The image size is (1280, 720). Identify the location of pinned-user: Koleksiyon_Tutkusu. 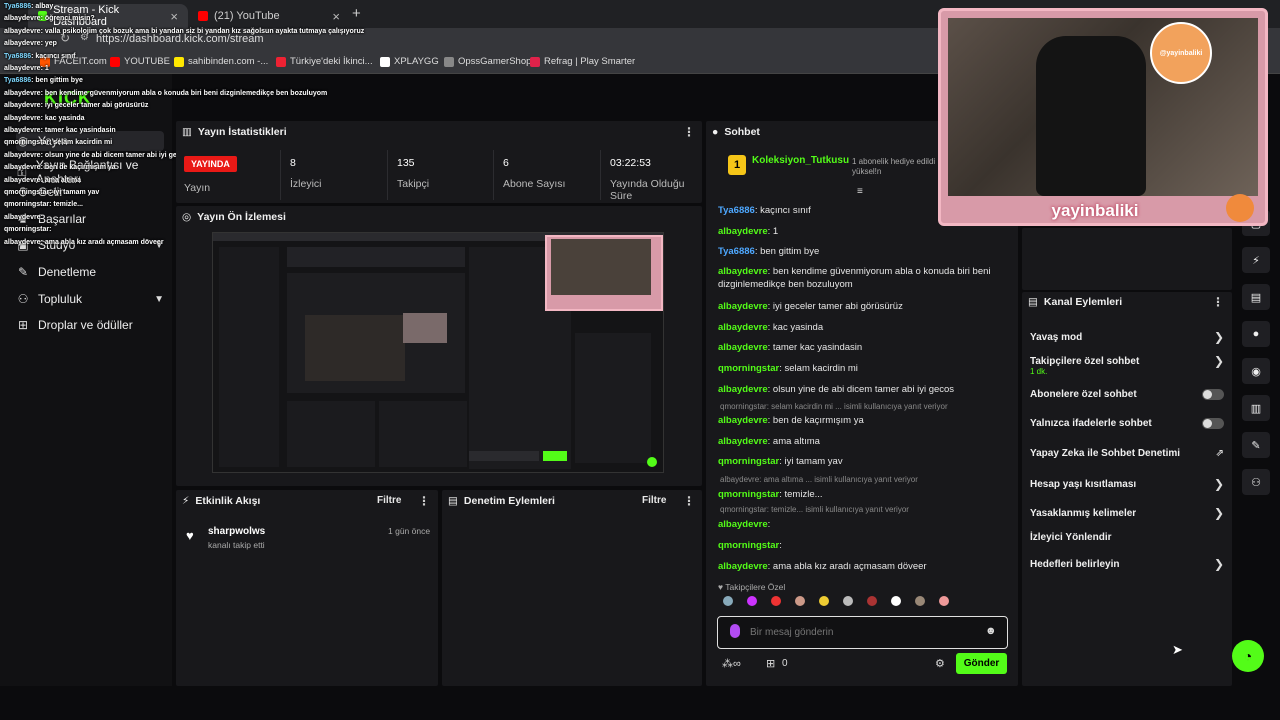
(800, 160).